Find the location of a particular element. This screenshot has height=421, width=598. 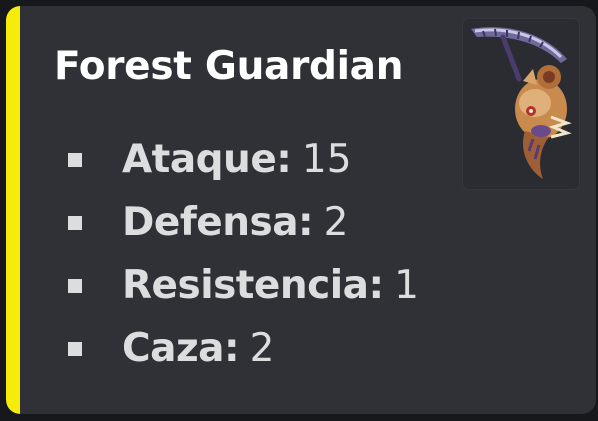

stat-value: 1 is located at coordinates (406, 285).